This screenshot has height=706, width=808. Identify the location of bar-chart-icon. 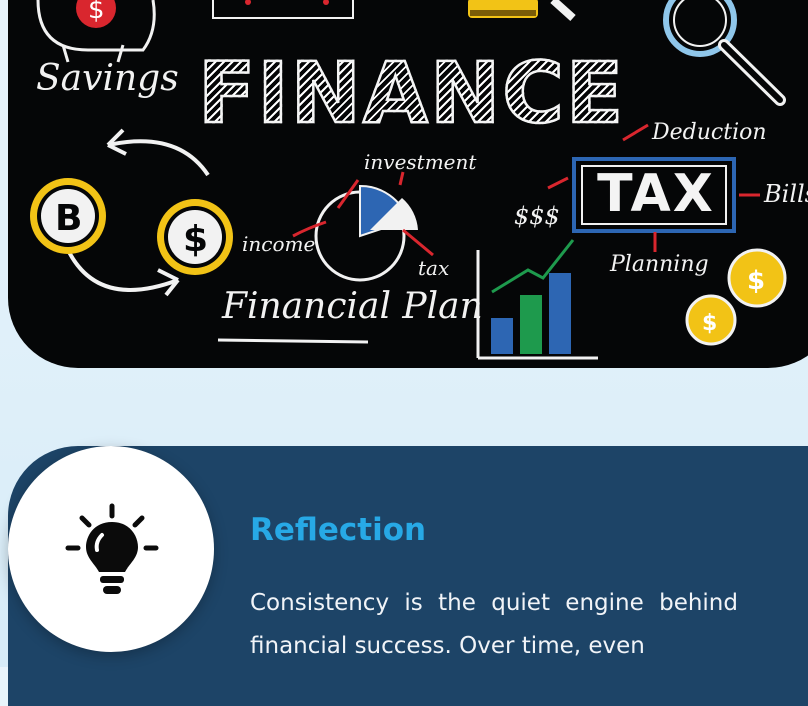
(537, 299).